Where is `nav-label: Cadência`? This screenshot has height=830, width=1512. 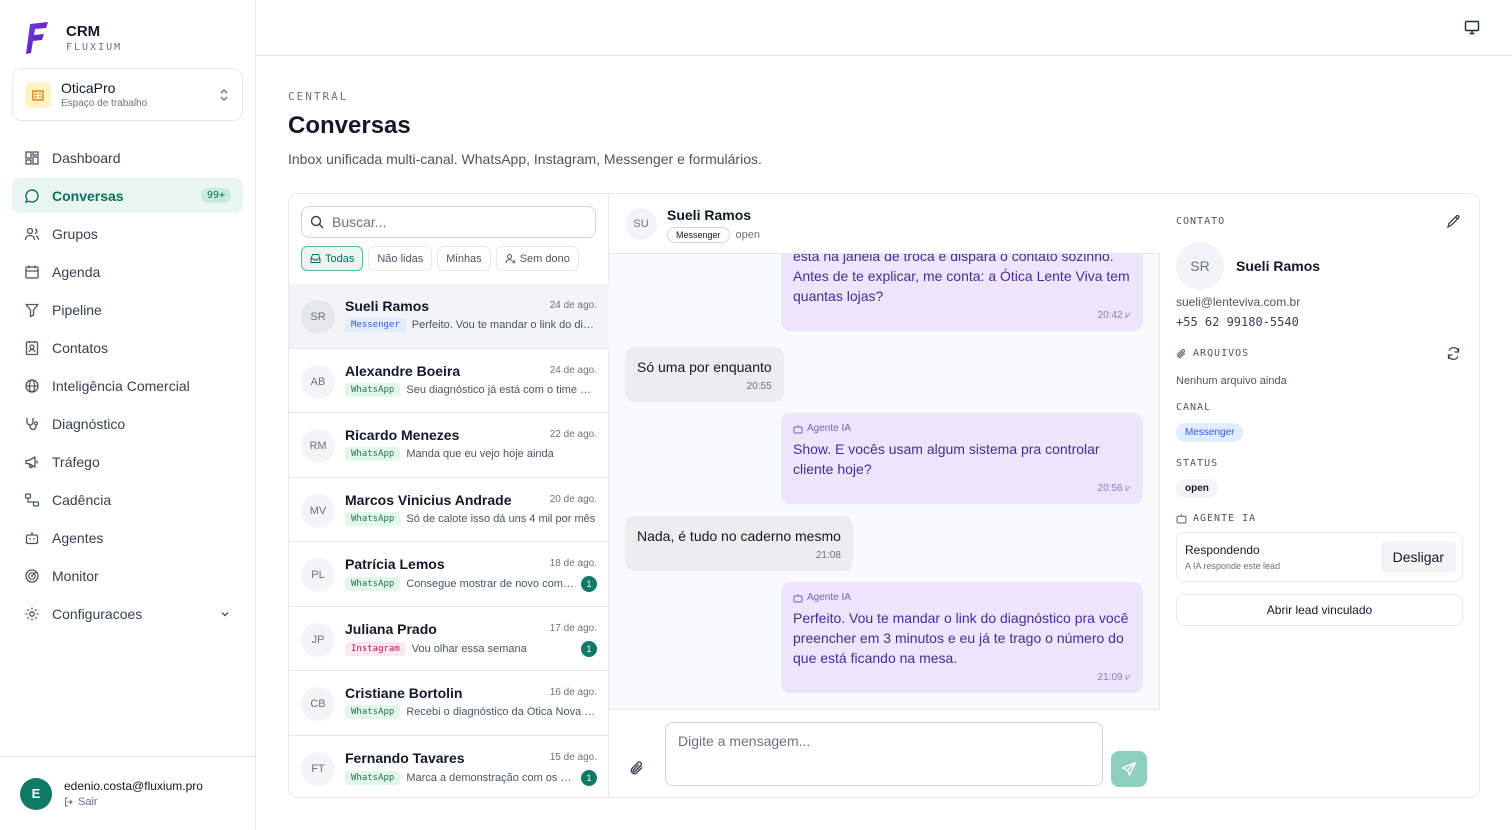
nav-label: Cadência is located at coordinates (82, 499).